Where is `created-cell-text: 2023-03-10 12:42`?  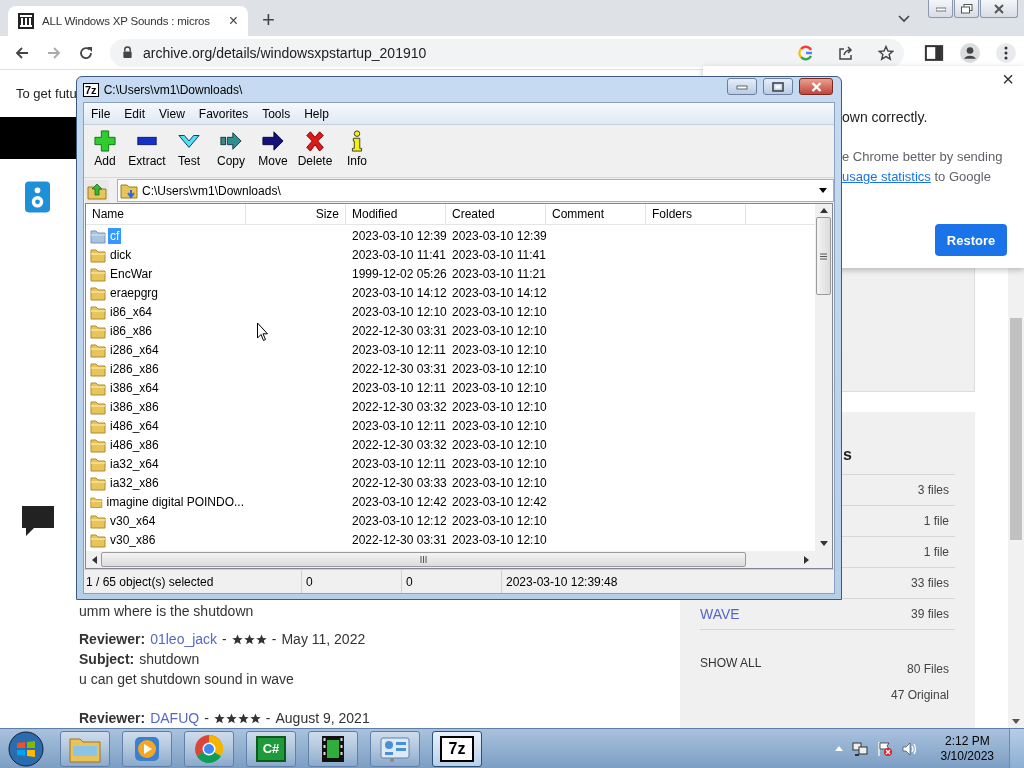 created-cell-text: 2023-03-10 12:42 is located at coordinates (498, 501).